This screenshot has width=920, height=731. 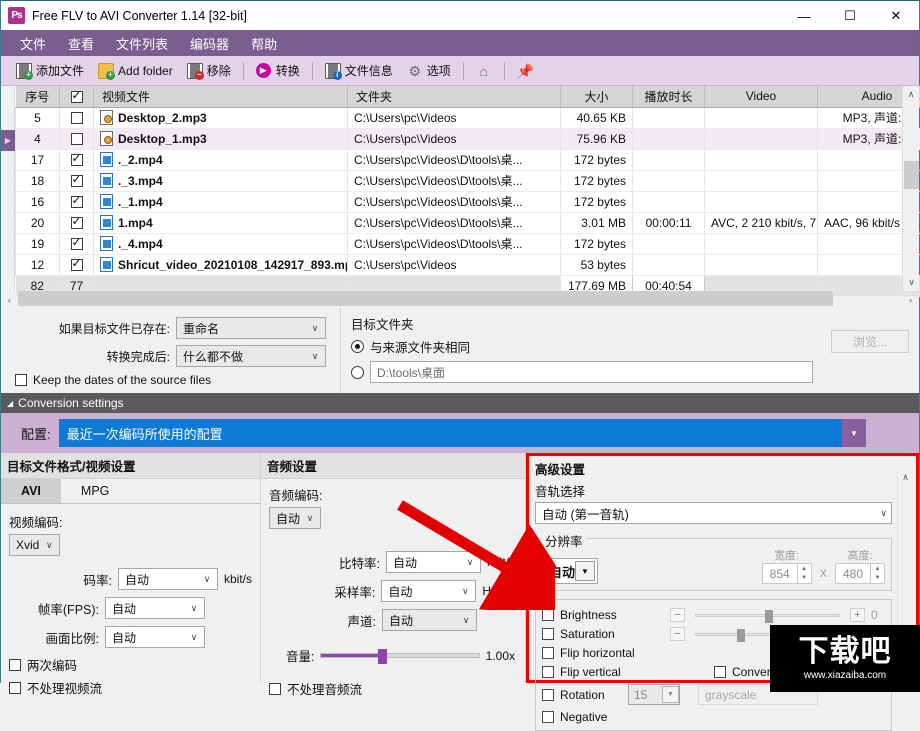 What do you see at coordinates (170, 380) in the screenshot?
I see `keep-dates-row: Keep the dates of the source files` at bounding box center [170, 380].